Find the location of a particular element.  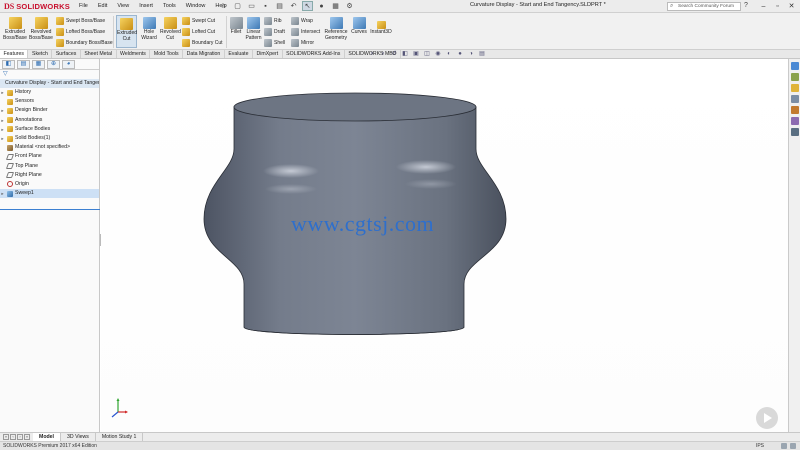

last-tab-icon: » is located at coordinates (27, 437).